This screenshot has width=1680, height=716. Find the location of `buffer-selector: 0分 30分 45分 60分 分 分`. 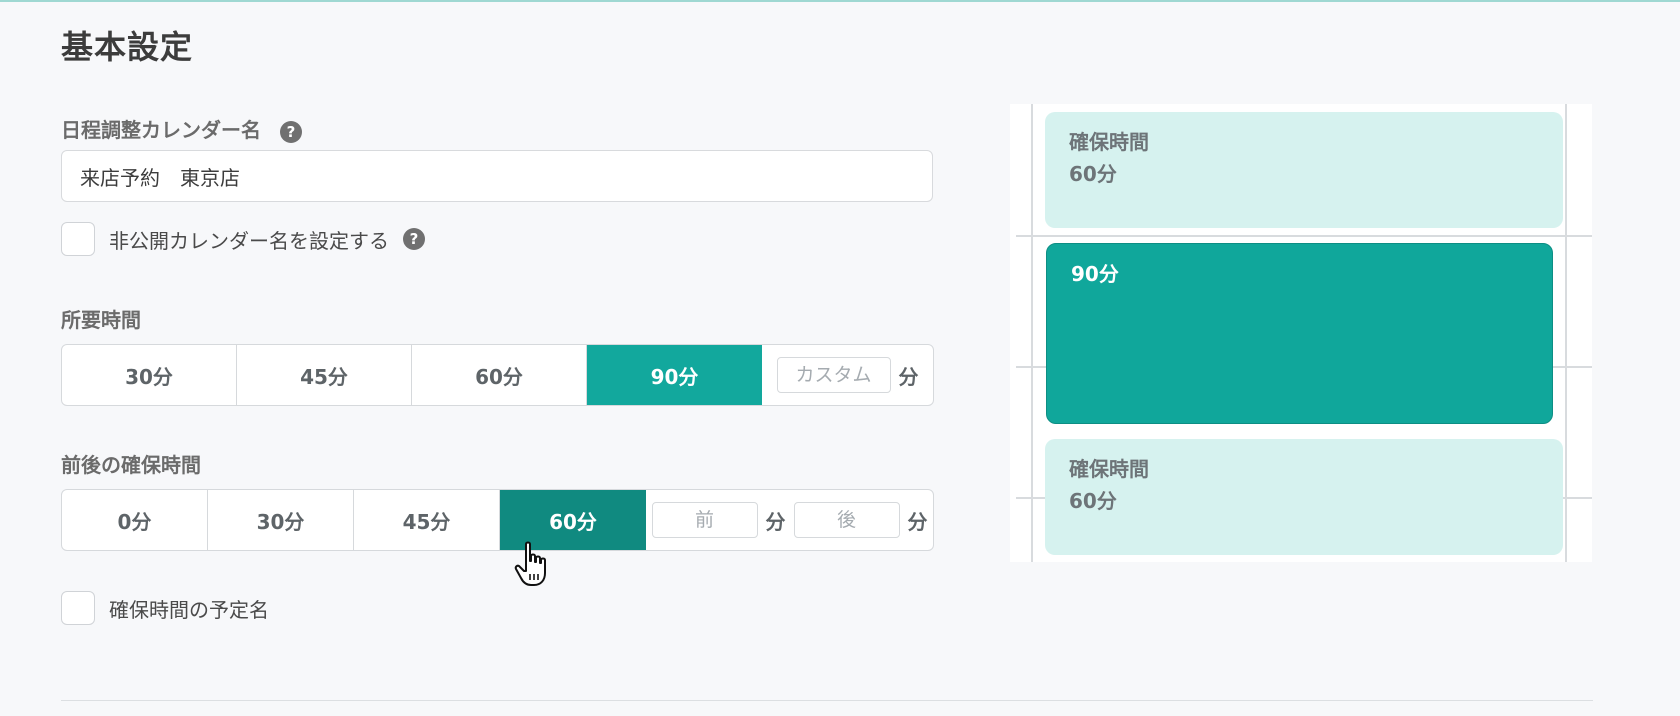

buffer-selector: 0分 30分 45分 60分 分 分 is located at coordinates (497, 520).